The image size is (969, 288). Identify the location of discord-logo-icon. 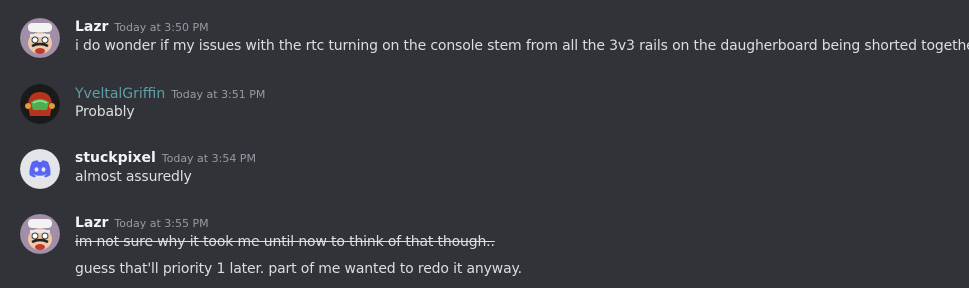
(40, 169).